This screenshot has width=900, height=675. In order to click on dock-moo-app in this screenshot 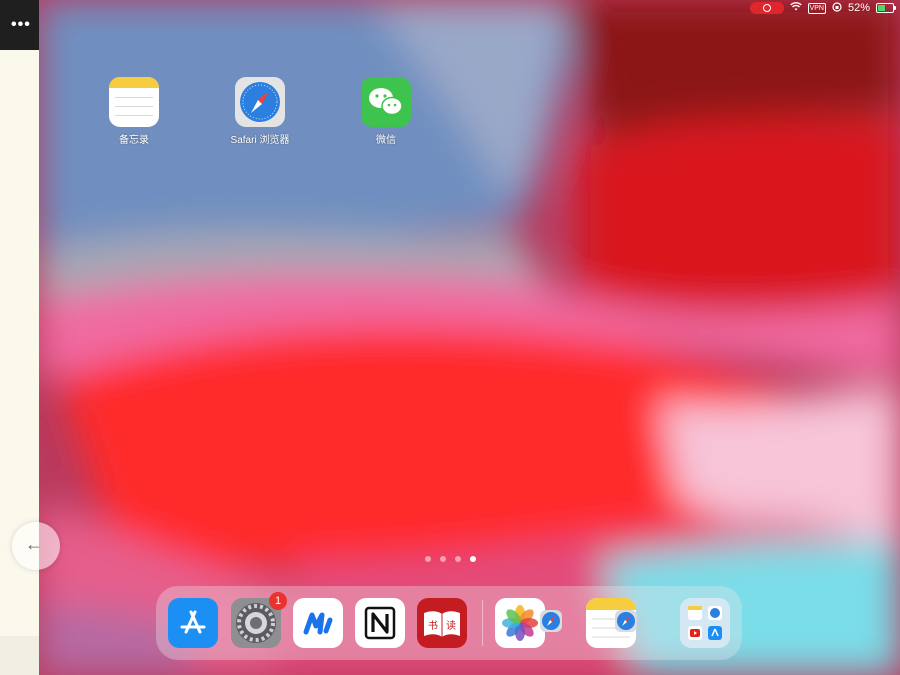, I will do `click(318, 623)`.